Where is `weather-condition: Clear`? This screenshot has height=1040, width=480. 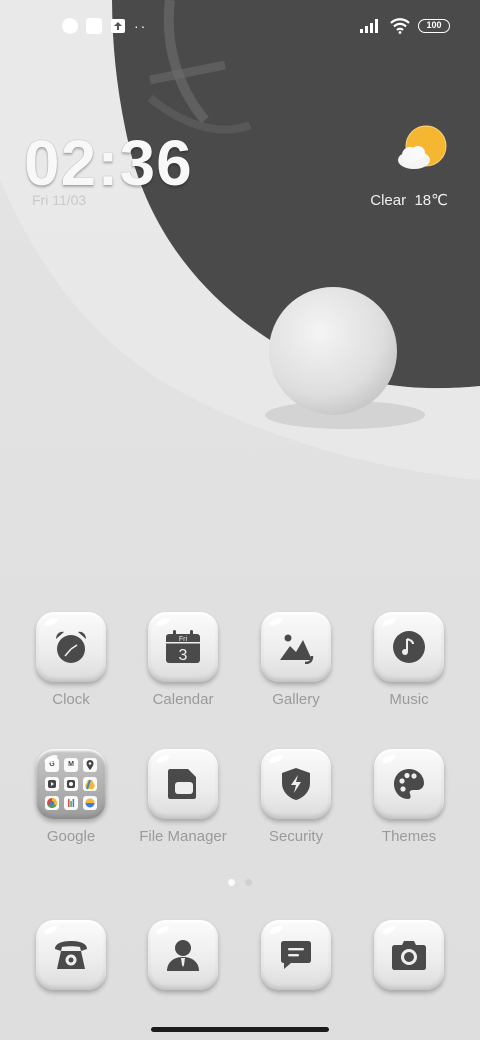 weather-condition: Clear is located at coordinates (388, 200).